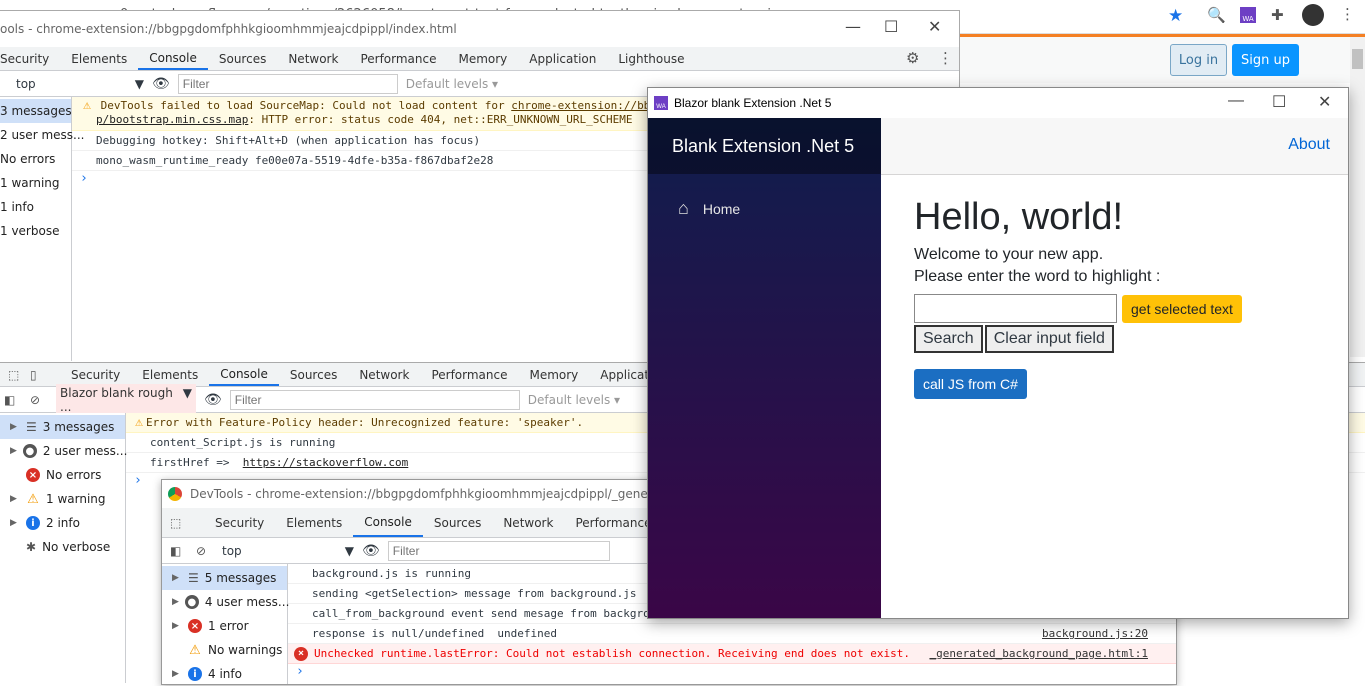 This screenshot has height=686, width=1365. Describe the element at coordinates (1277, 15) in the screenshot. I see `extensions-puzzle-icon: ✚` at that location.